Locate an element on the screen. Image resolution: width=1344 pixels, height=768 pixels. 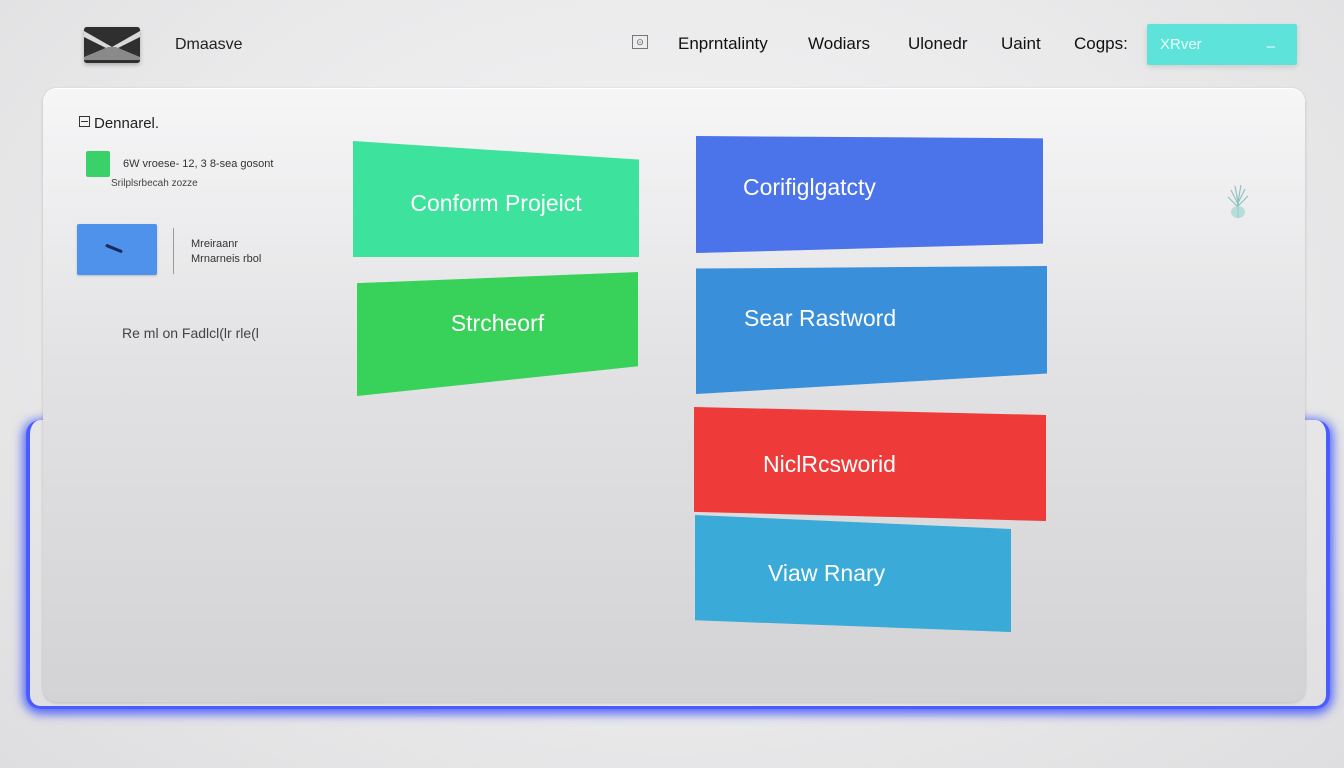
structure-label: Strcheorf is located at coordinates (497, 322).